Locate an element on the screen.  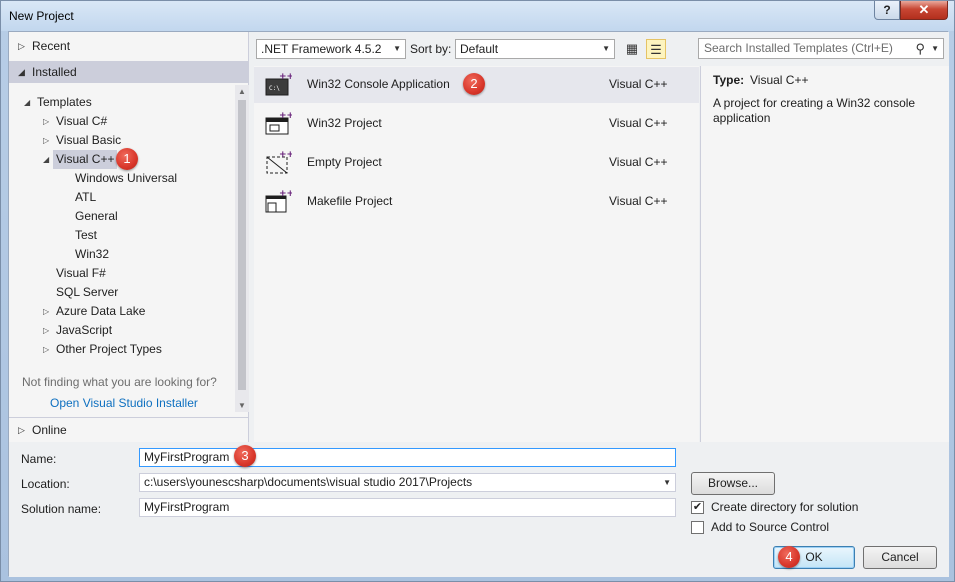
recent-section: ▷ Recent is located at coordinates (129, 46).